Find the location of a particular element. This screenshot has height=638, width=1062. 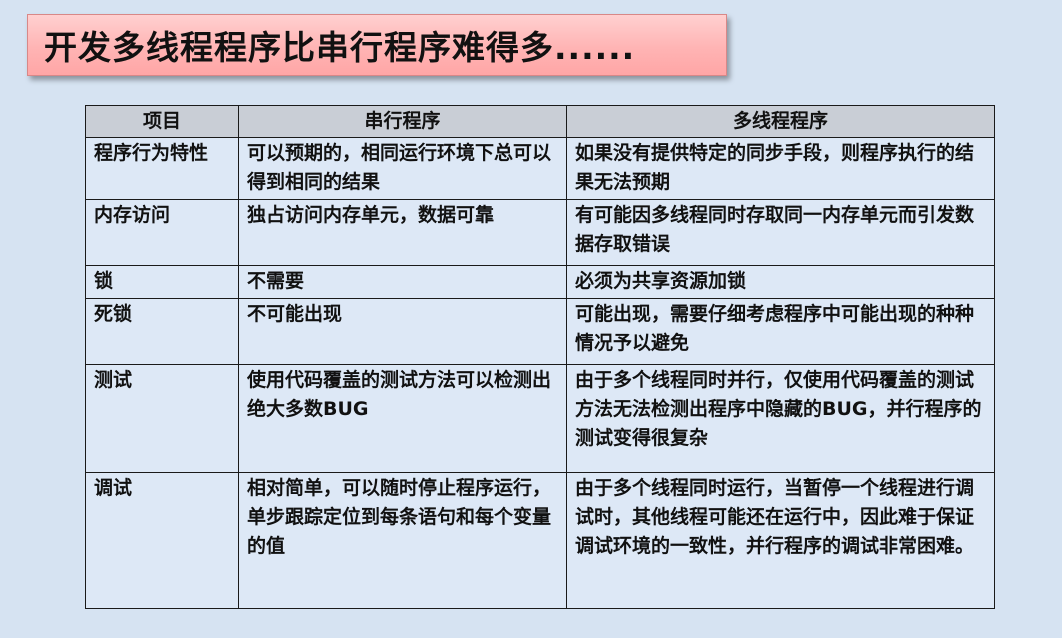

row-multithread: 必须为共享资源加锁 is located at coordinates (780, 282).